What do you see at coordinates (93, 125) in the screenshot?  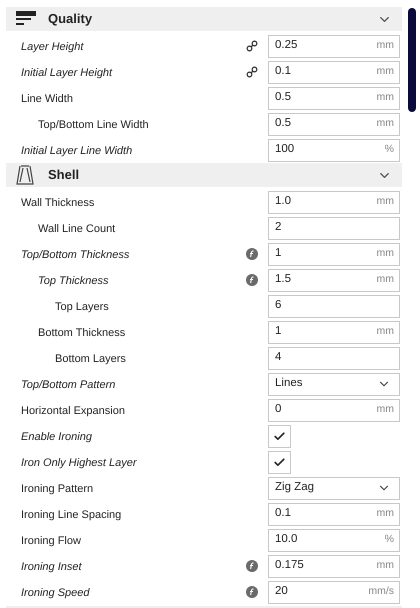 I see `setting-label: Top/Bottom Line Width` at bounding box center [93, 125].